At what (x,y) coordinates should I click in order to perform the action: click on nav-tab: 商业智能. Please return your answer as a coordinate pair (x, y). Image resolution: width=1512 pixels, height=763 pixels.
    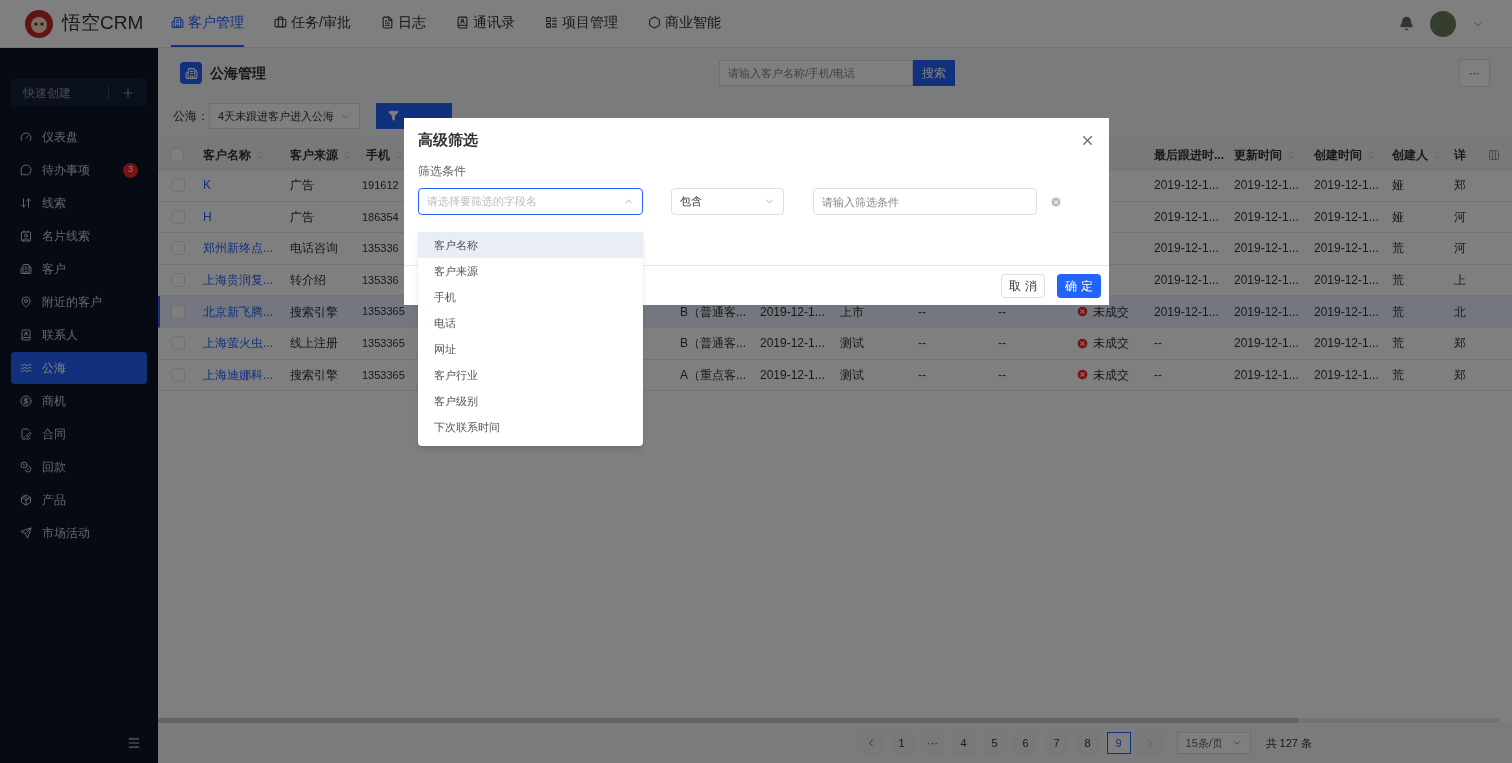
    Looking at the image, I should click on (684, 23).